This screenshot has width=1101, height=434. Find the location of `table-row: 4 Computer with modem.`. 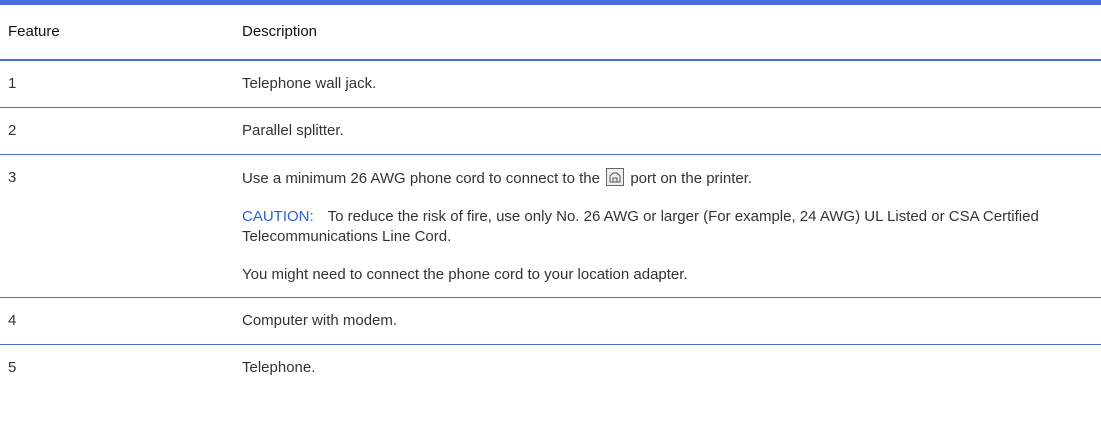

table-row: 4 Computer with modem. is located at coordinates (550, 321).